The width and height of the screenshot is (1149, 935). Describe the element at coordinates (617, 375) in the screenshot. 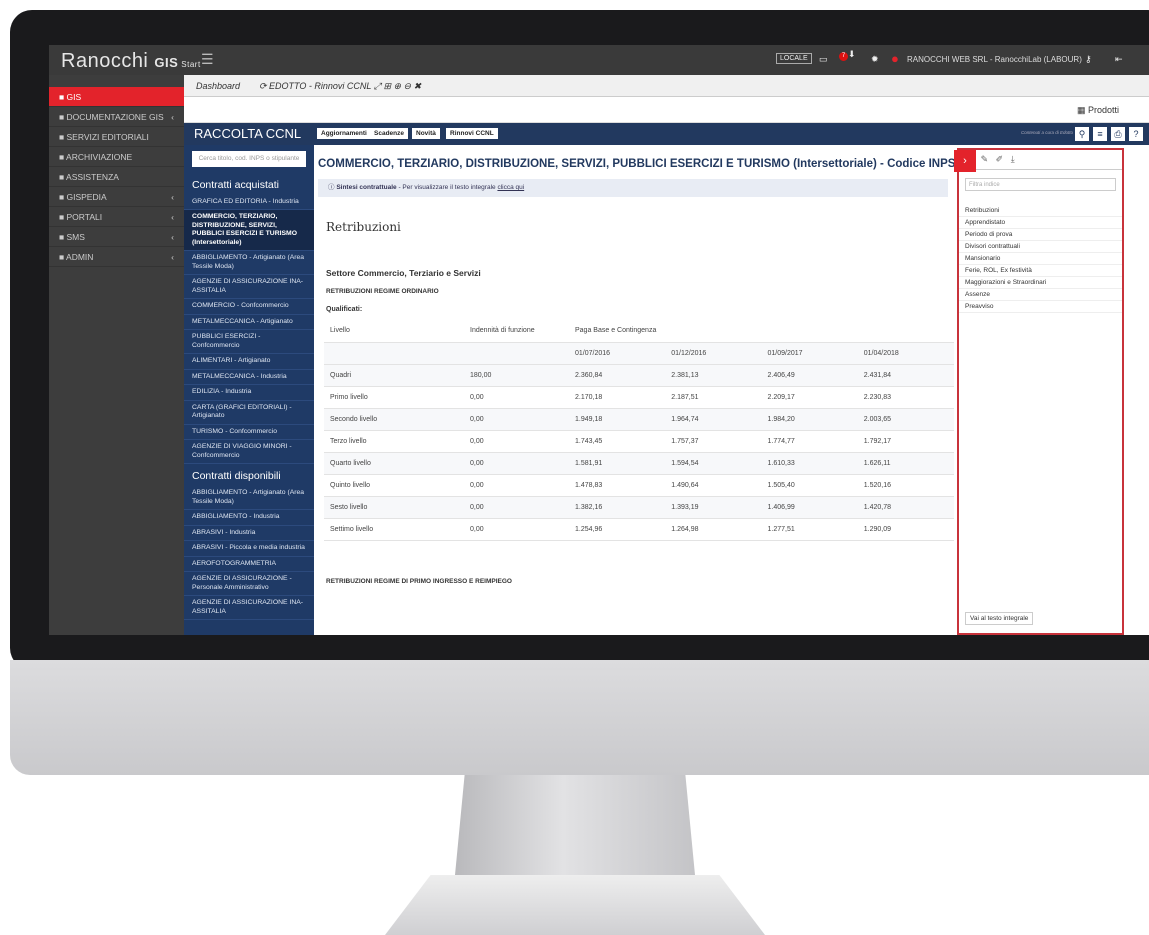

I see `table-cell: 2.360,84` at that location.